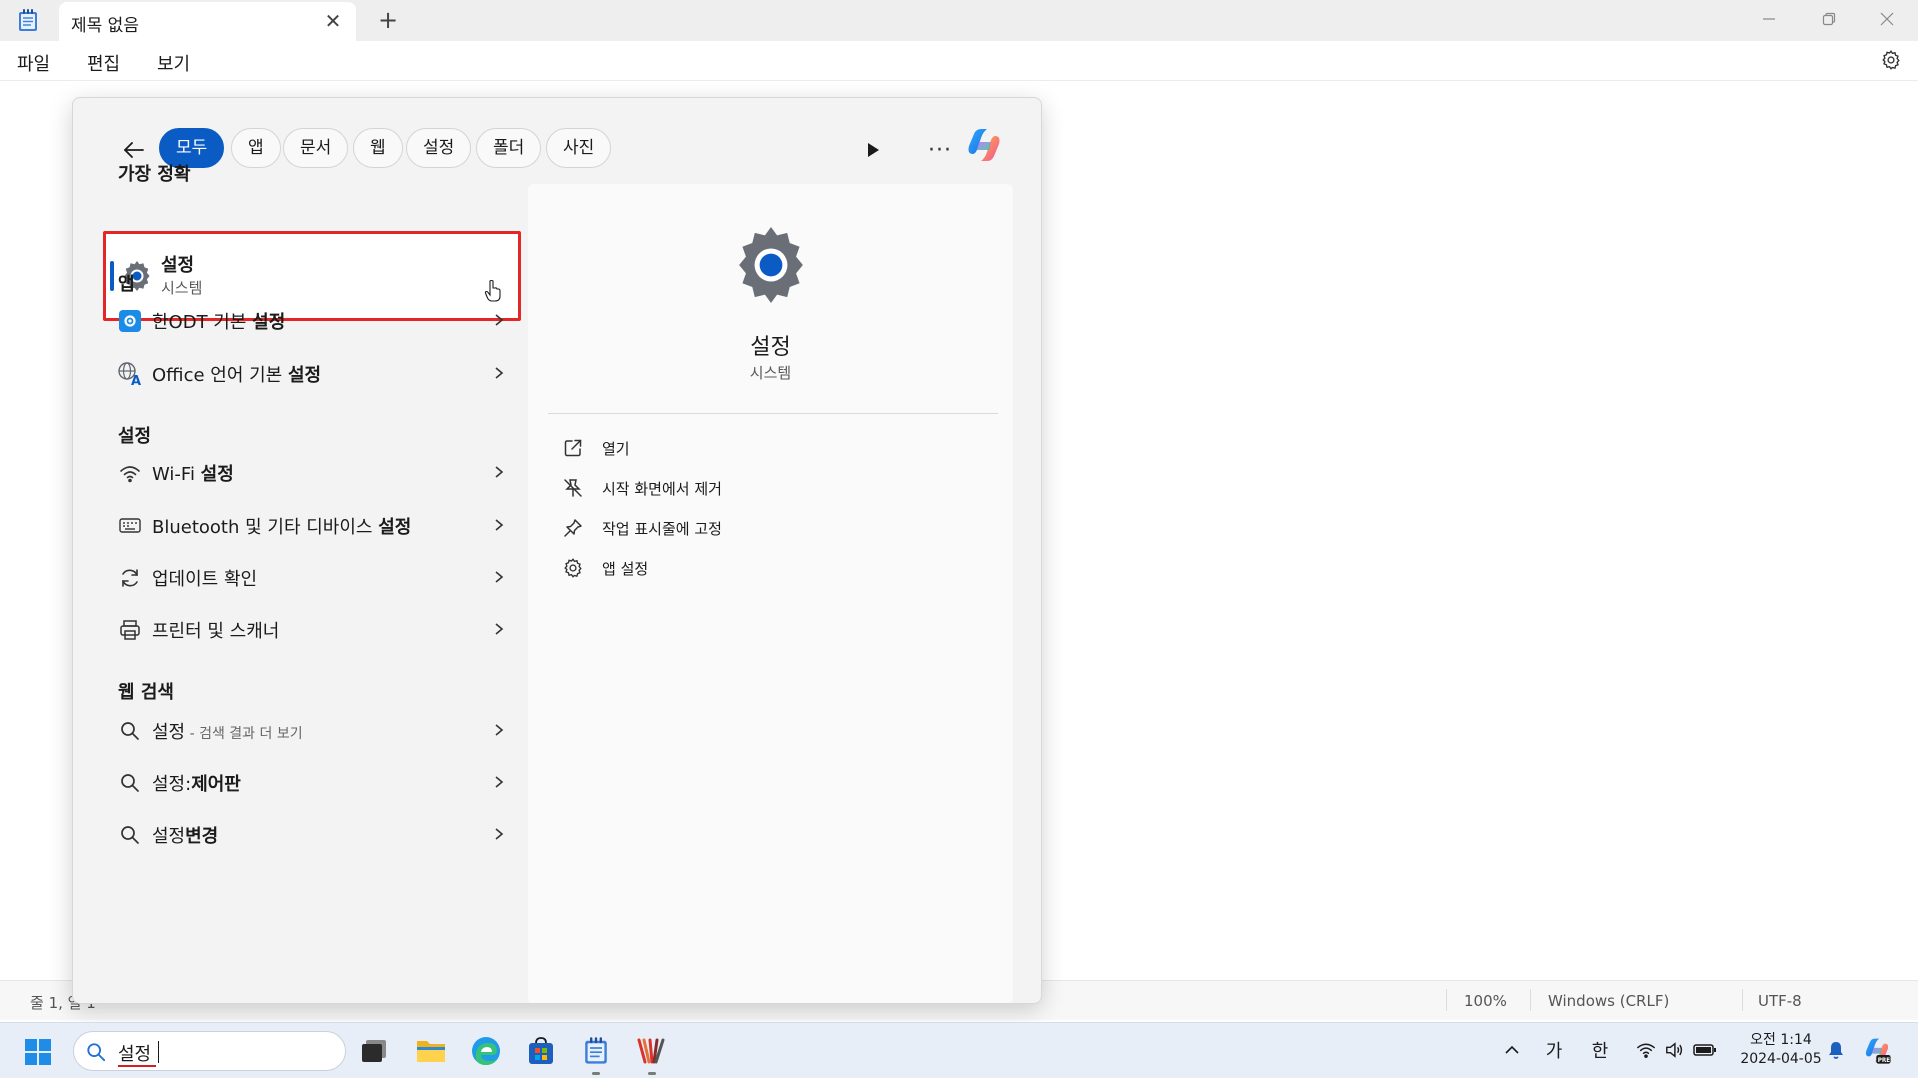 This screenshot has width=1918, height=1078. Describe the element at coordinates (312, 629) in the screenshot. I see `result-item-printers-scanners: 프린터 및 스캐너` at that location.